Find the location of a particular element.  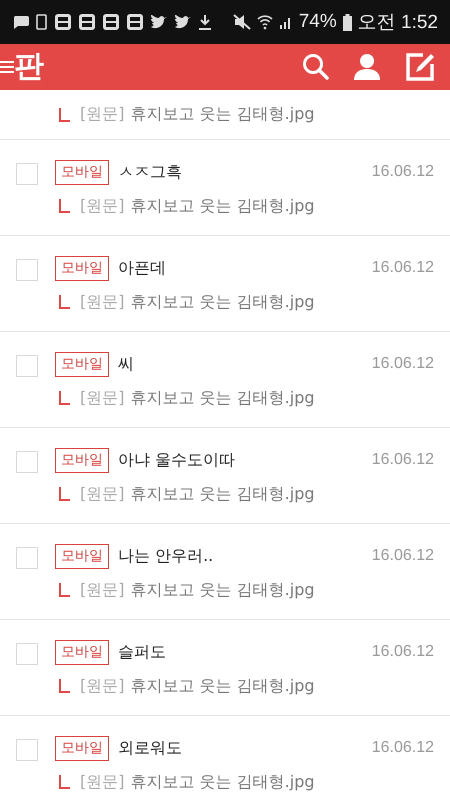

battery-level: 74% is located at coordinates (317, 22).